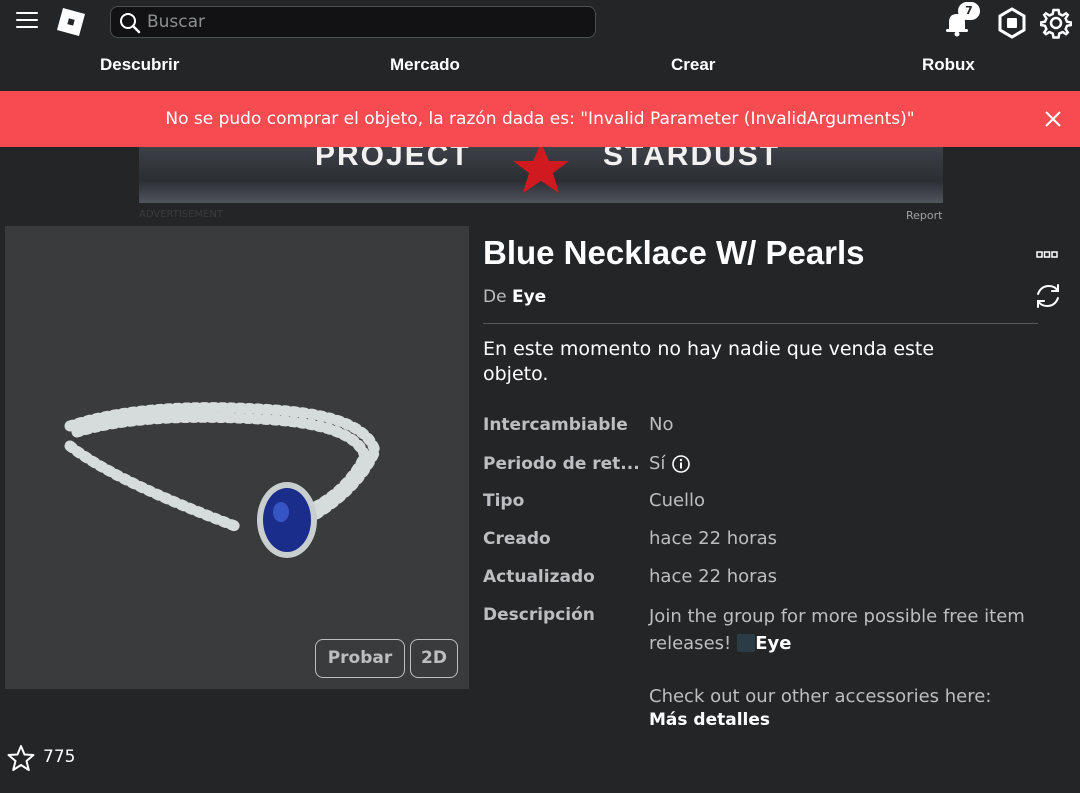 This screenshot has width=1080, height=793. What do you see at coordinates (948, 65) in the screenshot?
I see `nav-robux: Robux` at bounding box center [948, 65].